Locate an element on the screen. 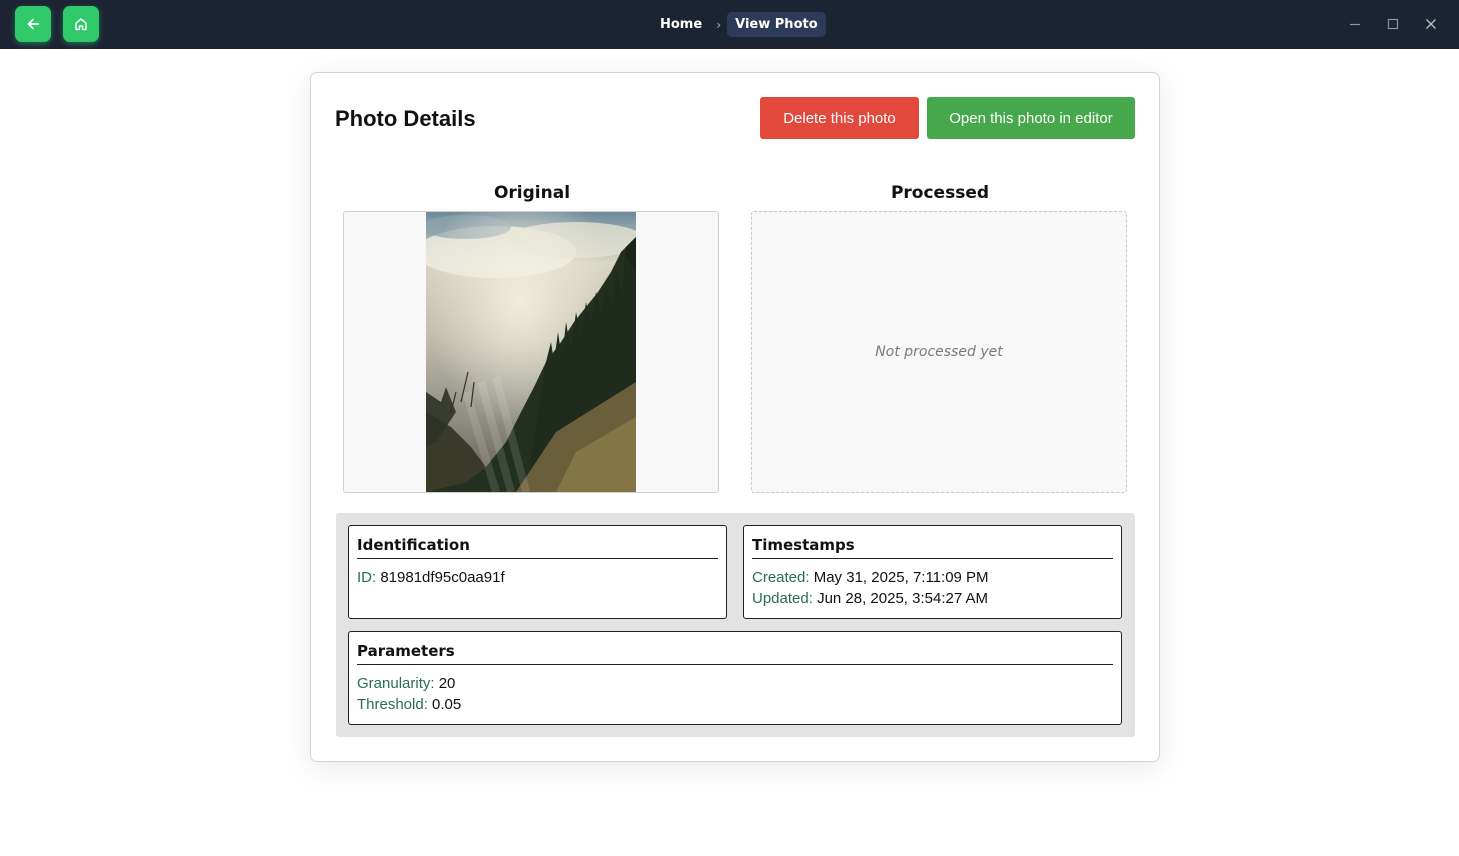 This screenshot has width=1459, height=856. maximize-button is located at coordinates (1393, 24).